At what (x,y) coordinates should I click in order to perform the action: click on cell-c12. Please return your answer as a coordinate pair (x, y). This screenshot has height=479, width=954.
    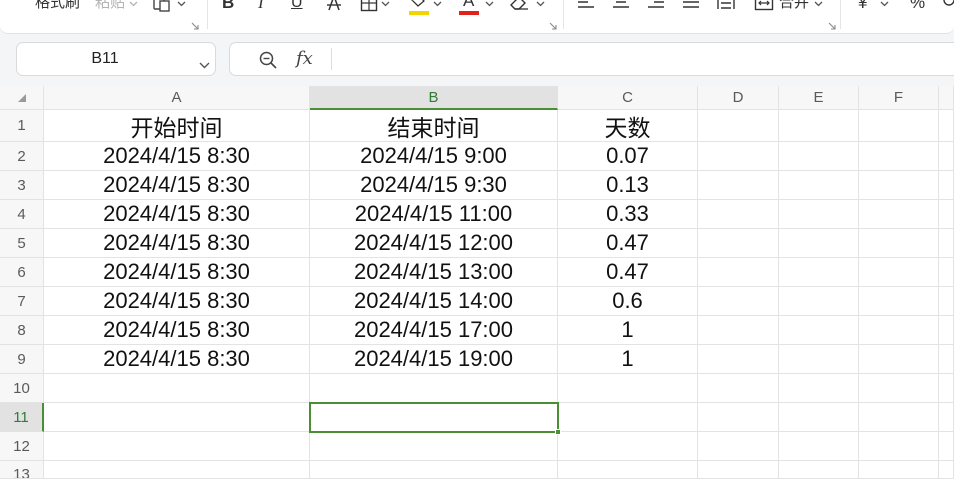
    Looking at the image, I should click on (628, 446).